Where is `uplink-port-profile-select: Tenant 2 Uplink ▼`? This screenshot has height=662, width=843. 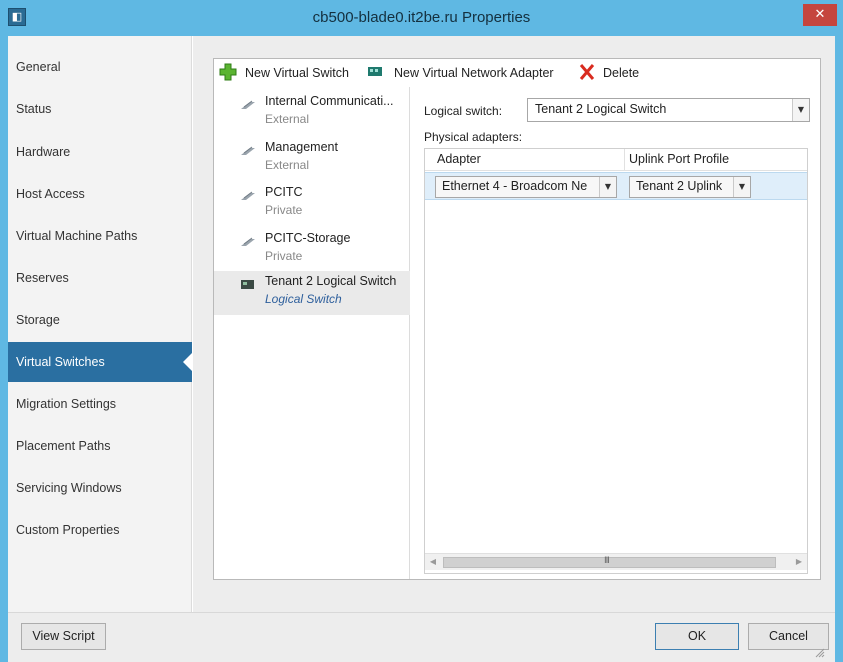
uplink-port-profile-select: Tenant 2 Uplink ▼ is located at coordinates (690, 187).